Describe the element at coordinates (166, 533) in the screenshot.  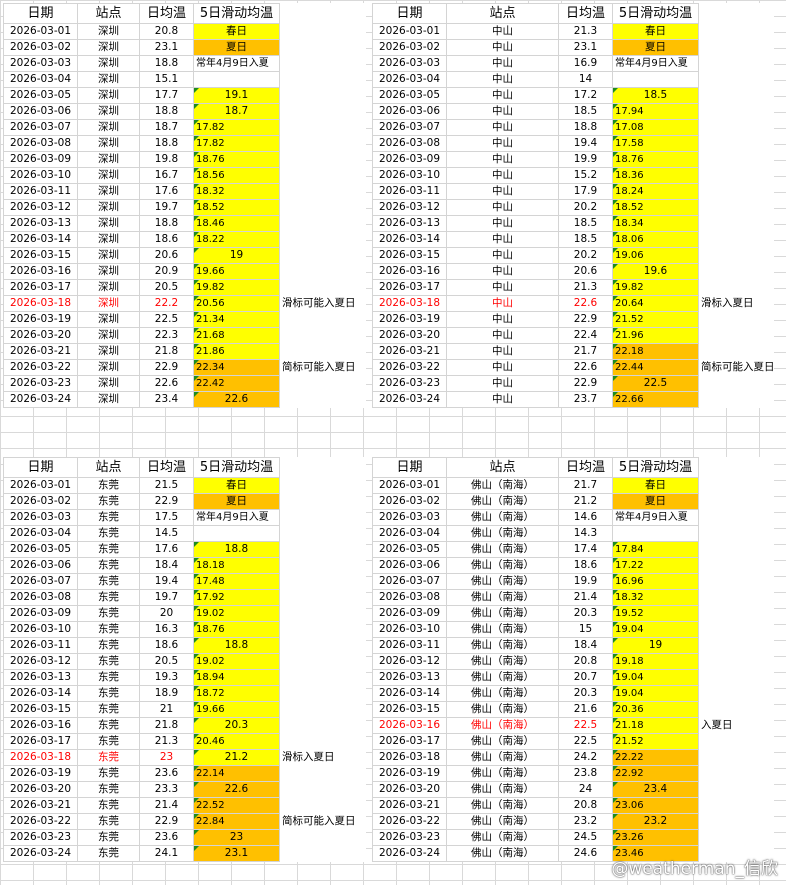
I see `daily-temp-cell: 14.5` at that location.